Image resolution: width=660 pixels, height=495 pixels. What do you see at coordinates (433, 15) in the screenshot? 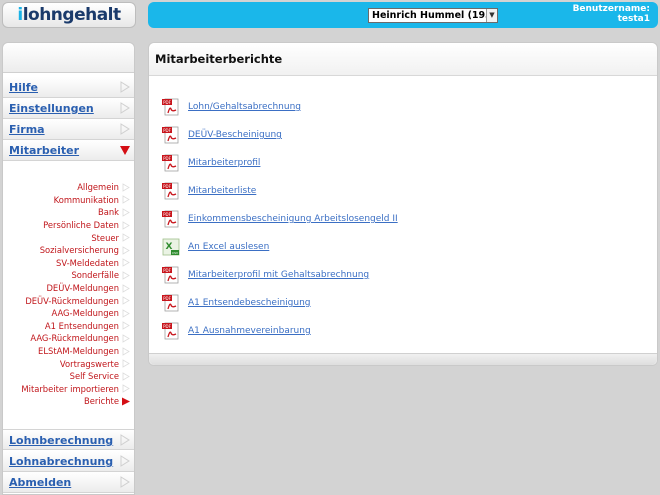
I see `employee-select: Heinrich Hummel (193) ▼` at bounding box center [433, 15].